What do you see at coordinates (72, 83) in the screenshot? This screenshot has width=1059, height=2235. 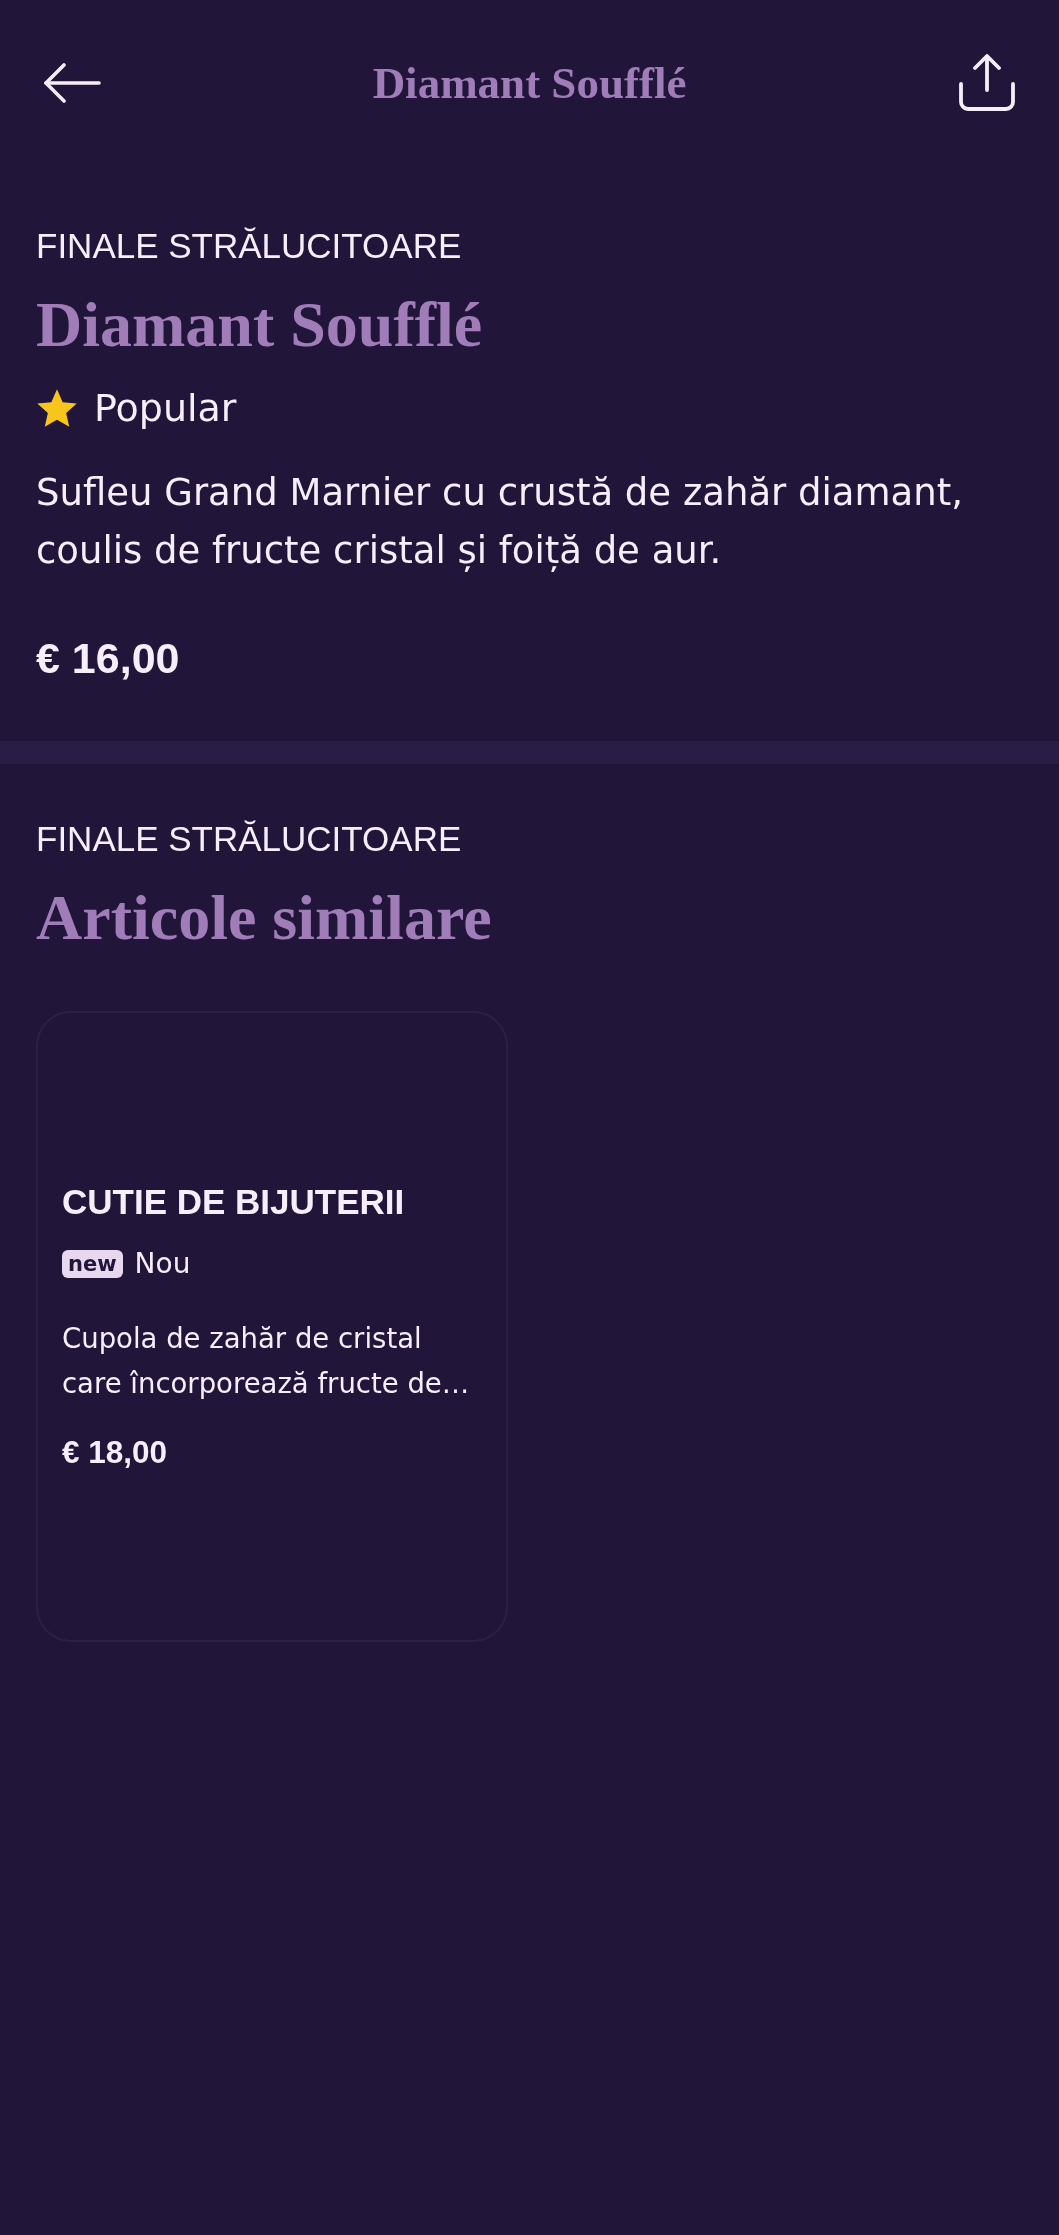 I see `back-button` at bounding box center [72, 83].